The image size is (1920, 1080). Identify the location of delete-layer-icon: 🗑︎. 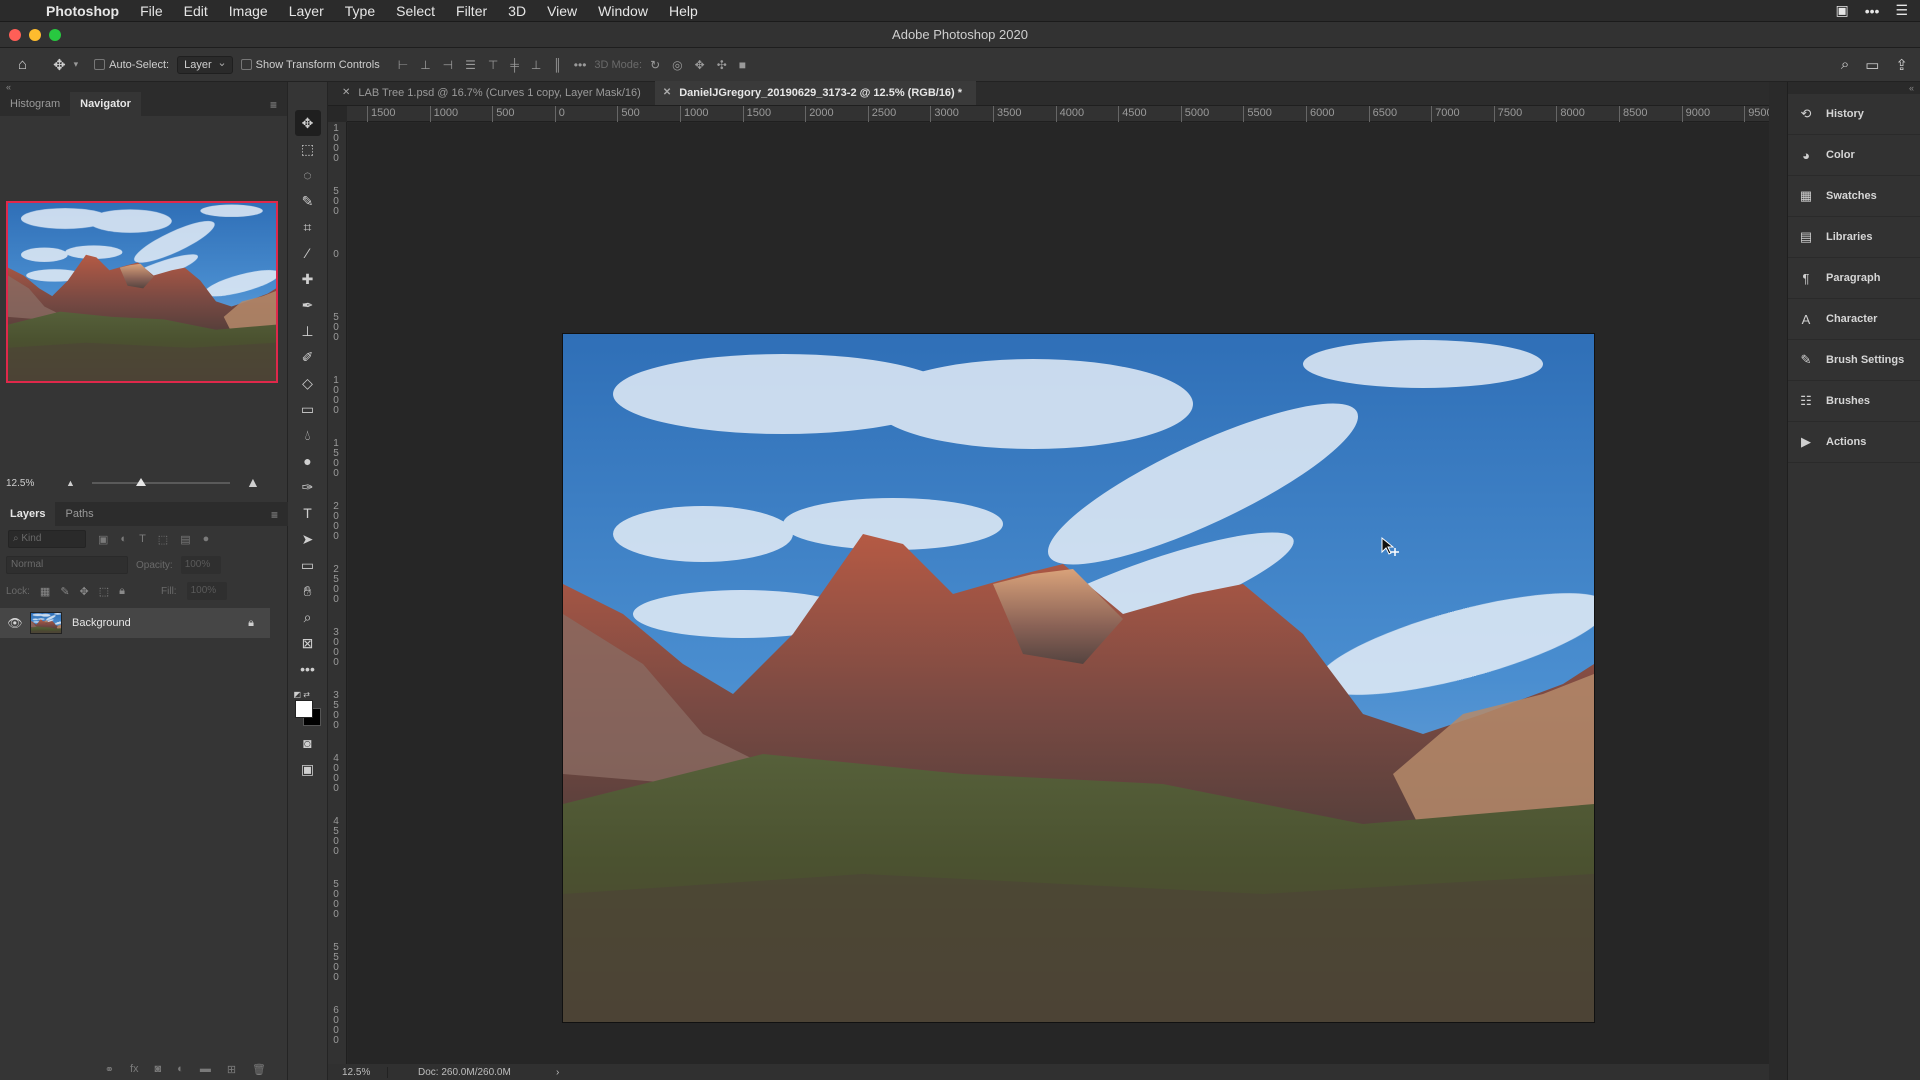
(259, 1069).